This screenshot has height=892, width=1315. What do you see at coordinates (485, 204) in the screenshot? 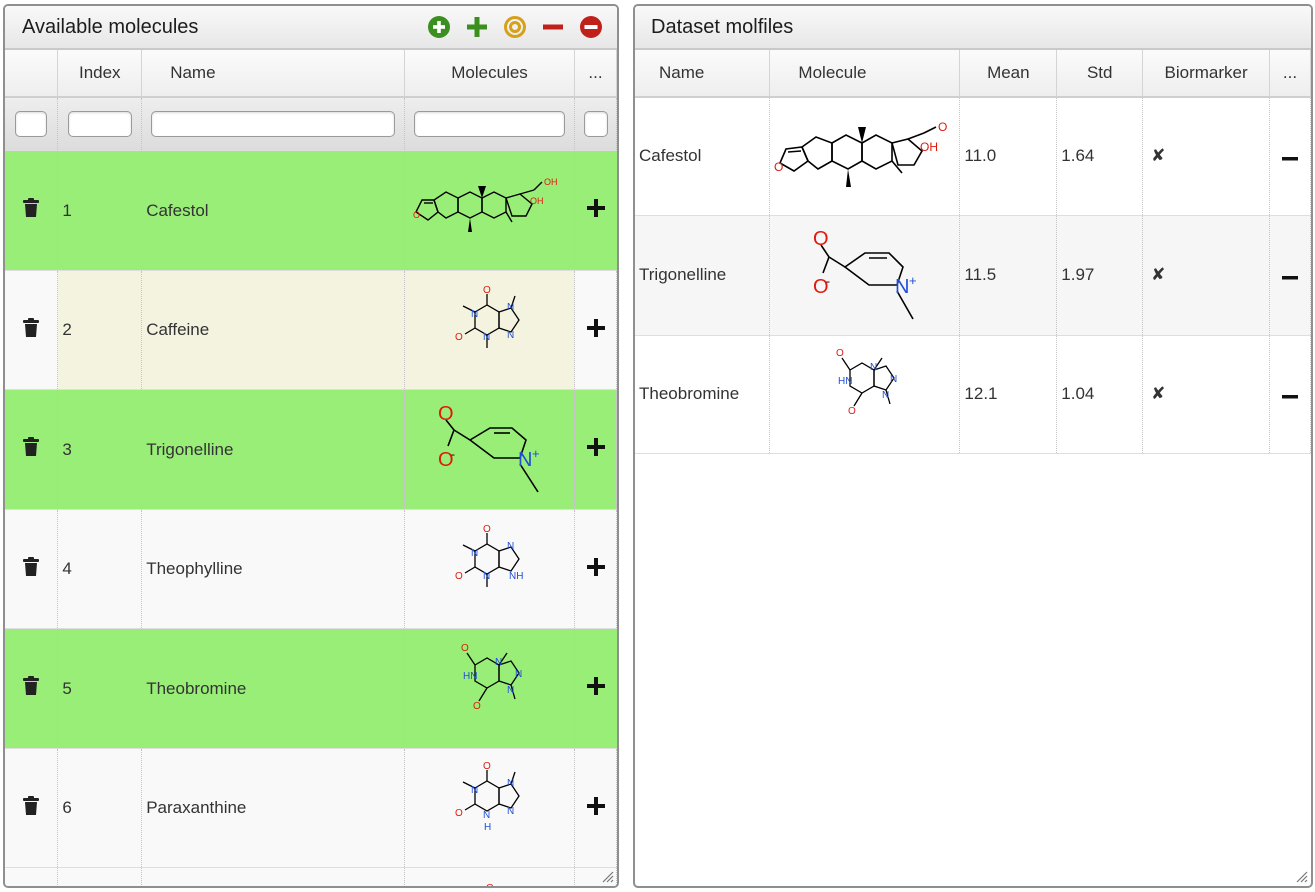
I see `cafestol-structure: O OH OH` at bounding box center [485, 204].